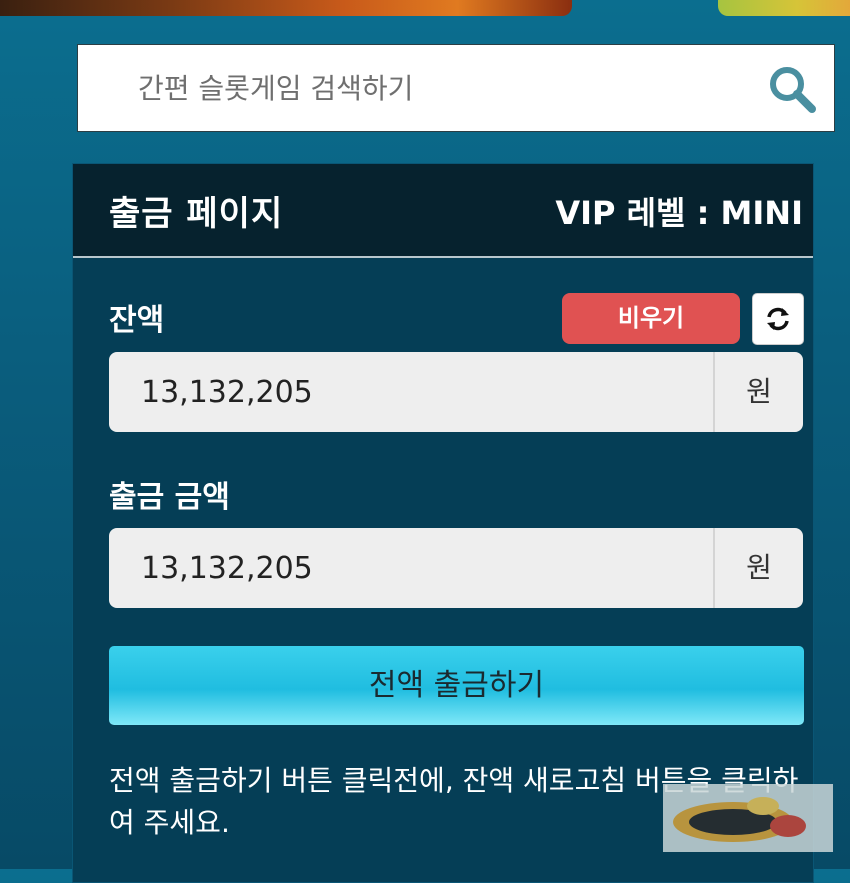 This screenshot has width=850, height=883. I want to click on balance-field: 원, so click(456, 392).